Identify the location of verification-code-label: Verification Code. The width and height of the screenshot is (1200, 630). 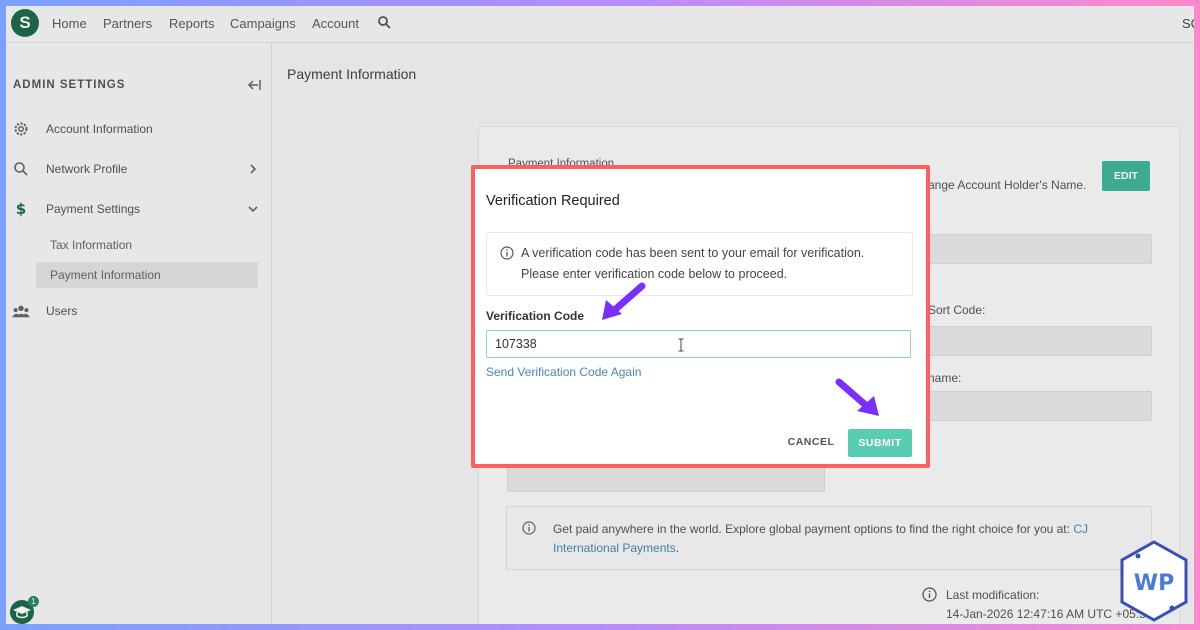
(535, 316).